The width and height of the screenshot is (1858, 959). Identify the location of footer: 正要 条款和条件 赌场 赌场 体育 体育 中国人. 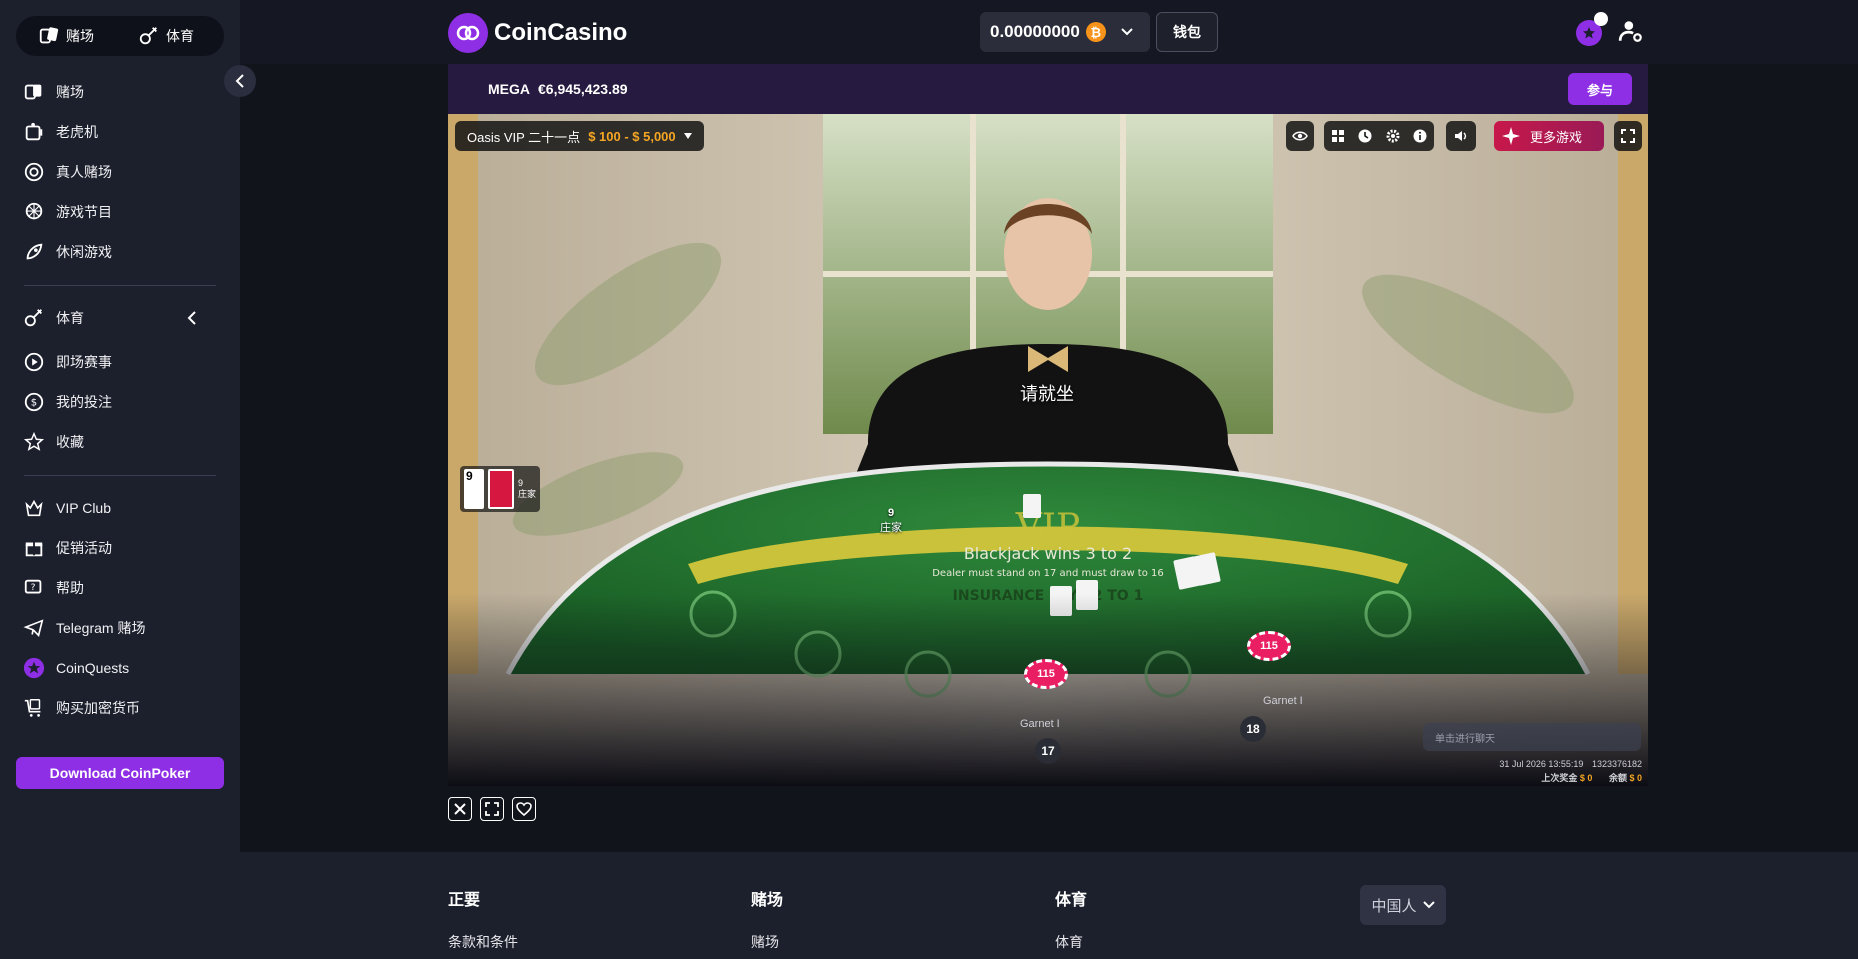
(929, 905).